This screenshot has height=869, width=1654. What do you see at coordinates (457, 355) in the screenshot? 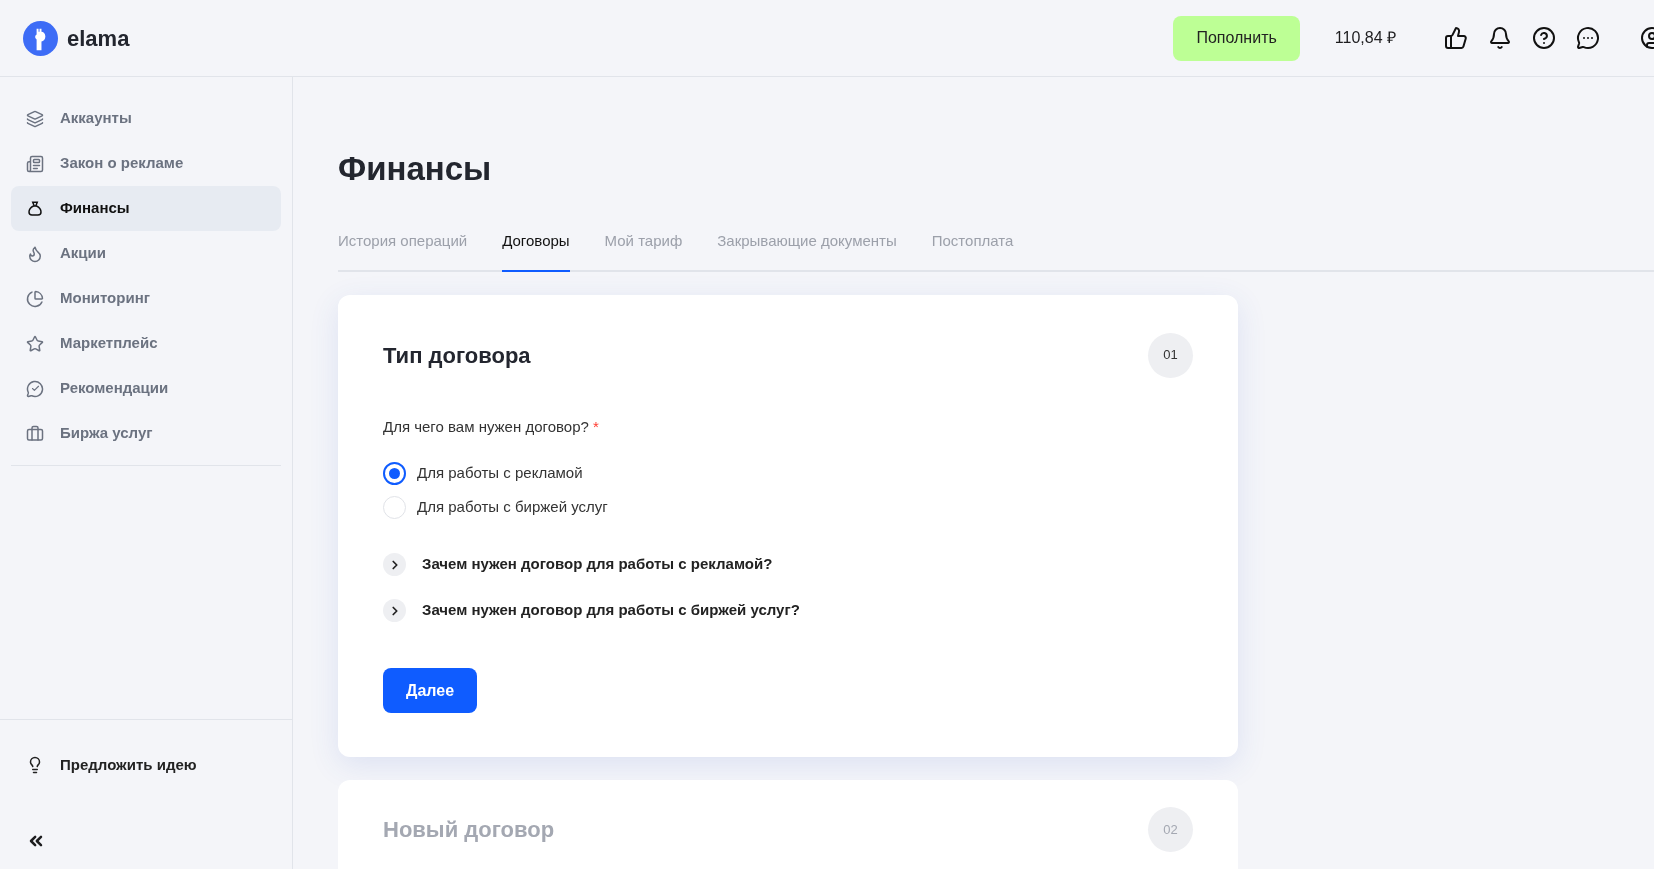
I see `step-title: Тип договора` at bounding box center [457, 355].